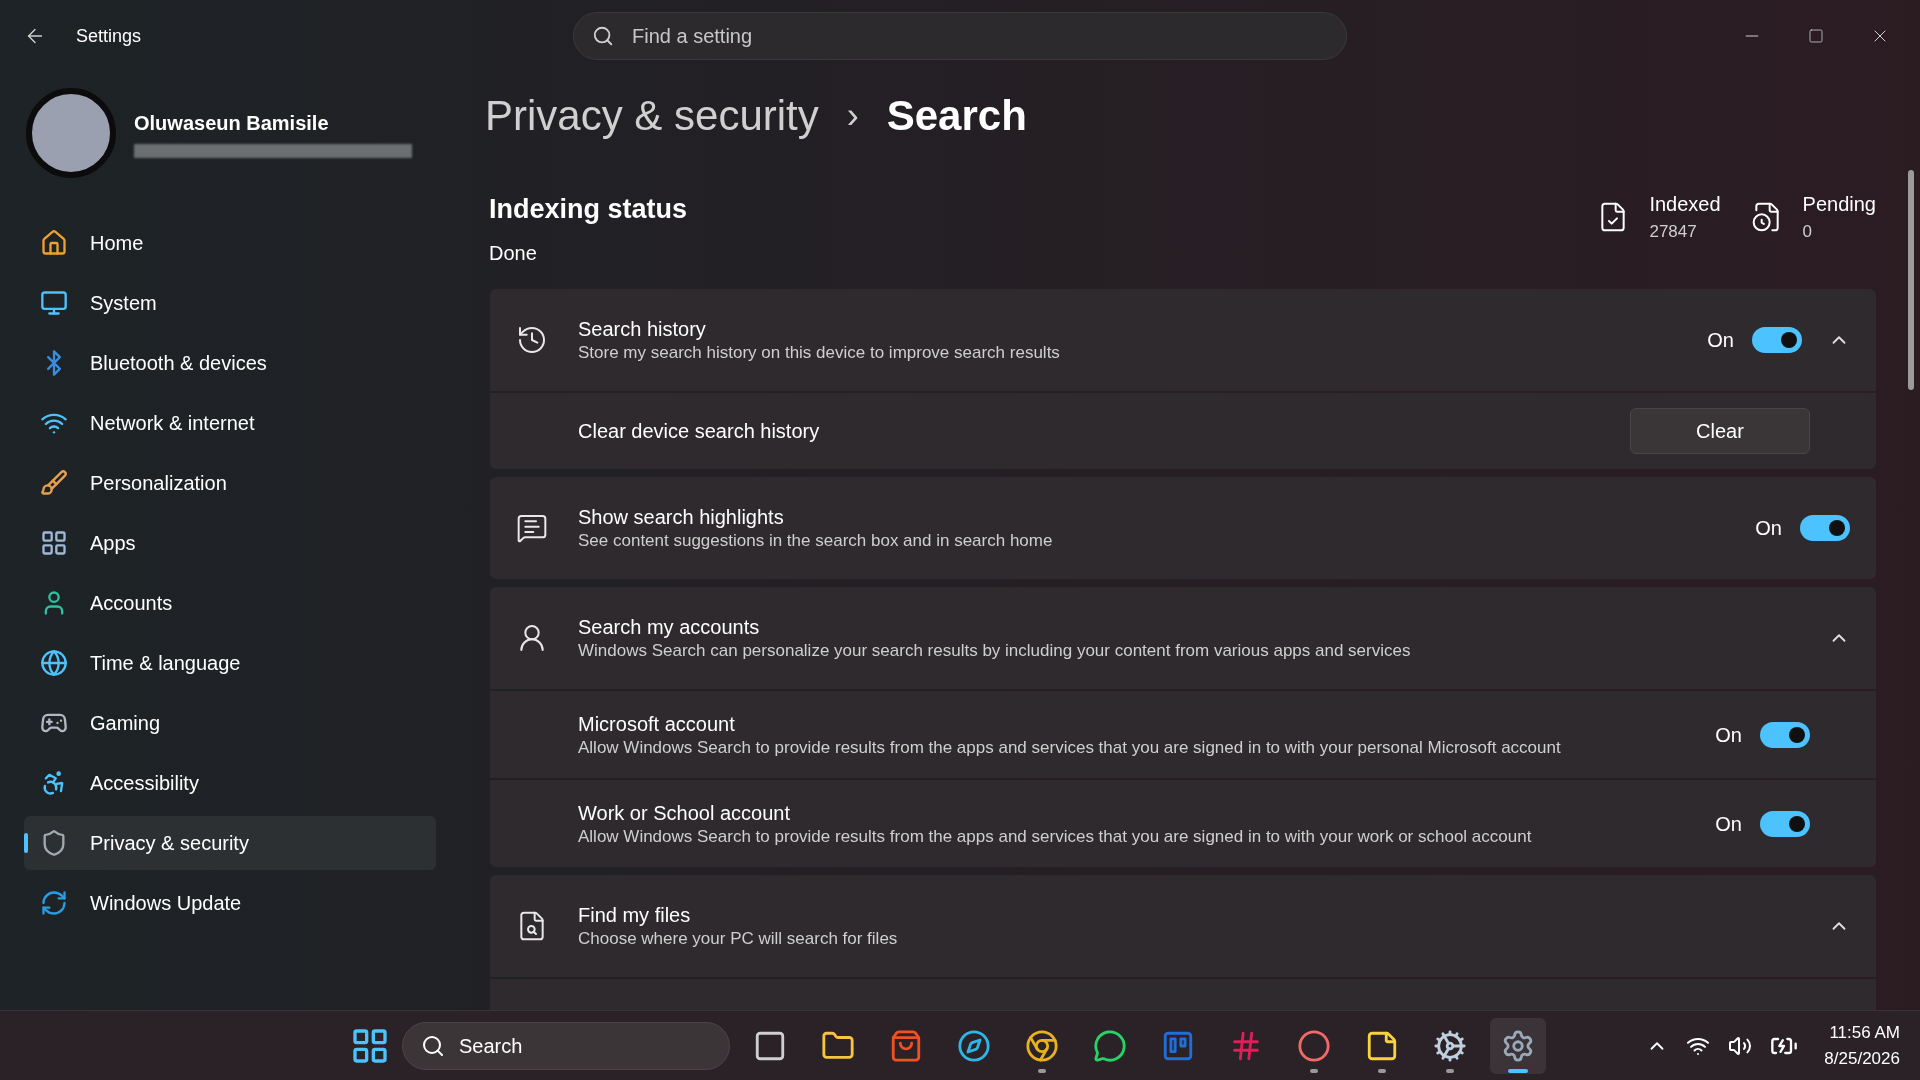  I want to click on setting-description: Windows Search can personalize your search results by including your content from various apps and services, so click(995, 651).